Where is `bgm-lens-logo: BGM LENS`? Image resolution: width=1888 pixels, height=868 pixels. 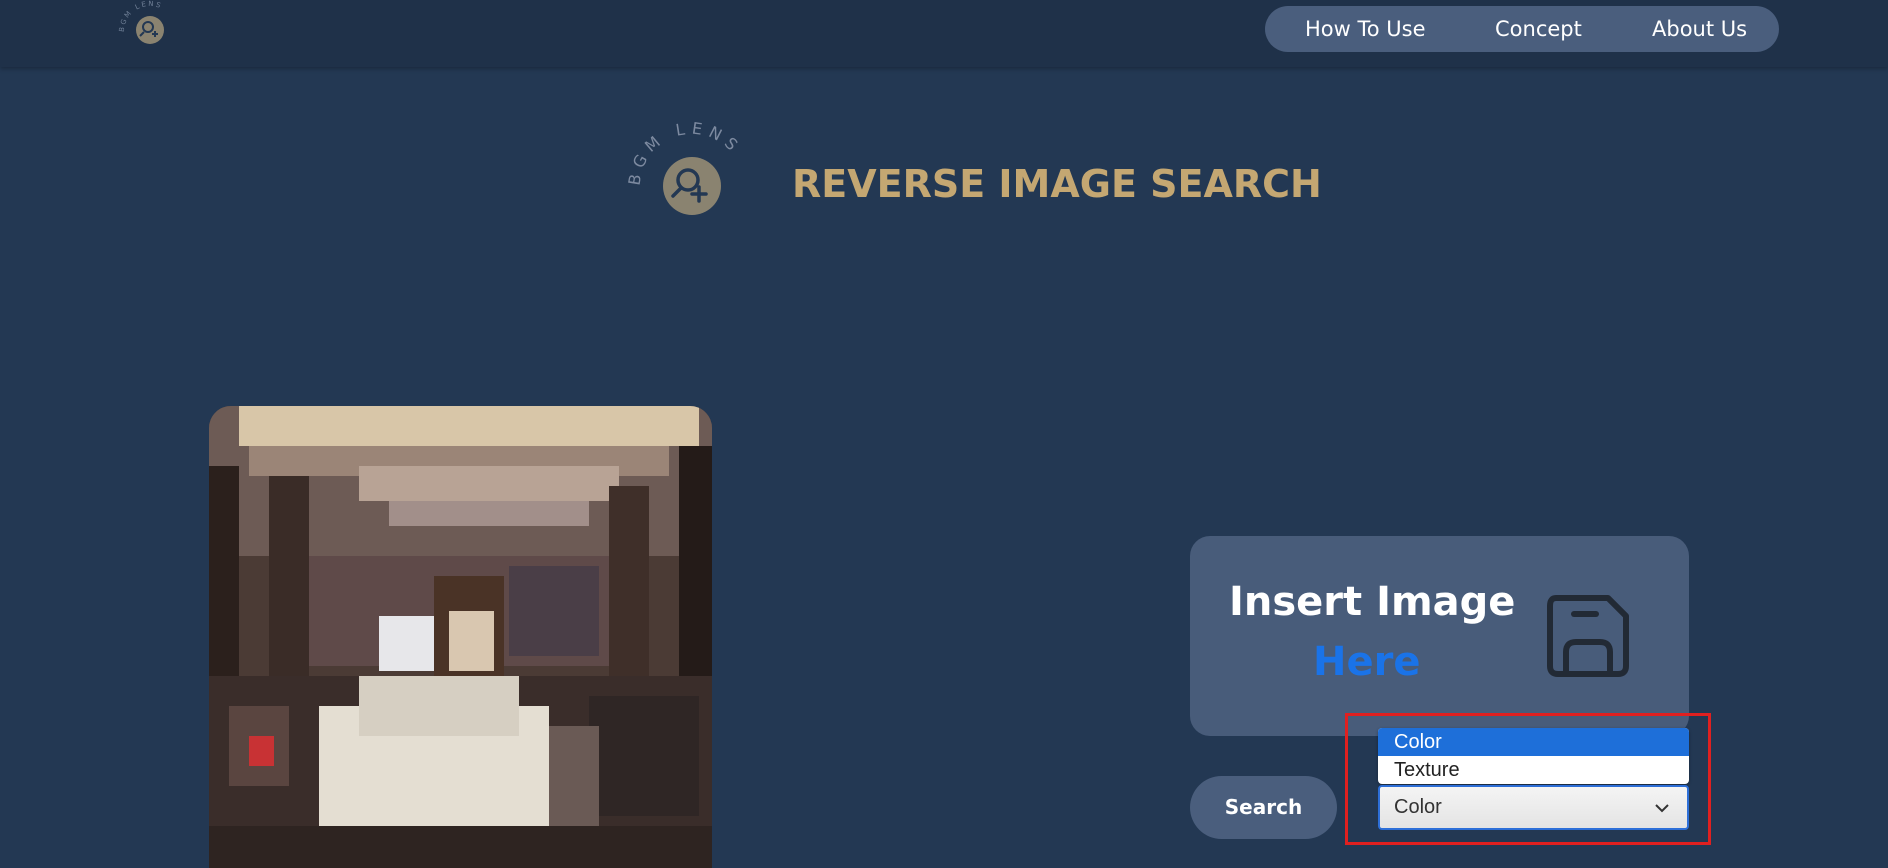
bgm-lens-logo: BGM LENS is located at coordinates (684, 168).